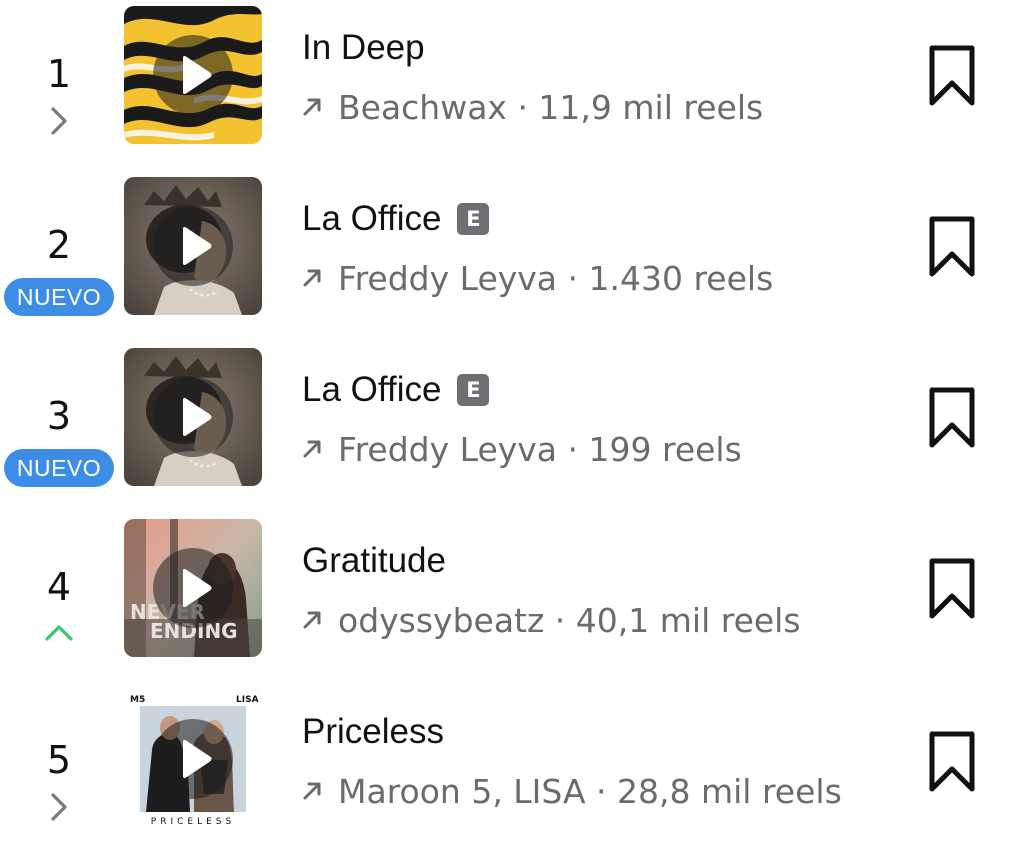 The width and height of the screenshot is (1024, 855). What do you see at coordinates (540, 449) in the screenshot?
I see `track-meta: Freddy Leyva · 199 reels` at bounding box center [540, 449].